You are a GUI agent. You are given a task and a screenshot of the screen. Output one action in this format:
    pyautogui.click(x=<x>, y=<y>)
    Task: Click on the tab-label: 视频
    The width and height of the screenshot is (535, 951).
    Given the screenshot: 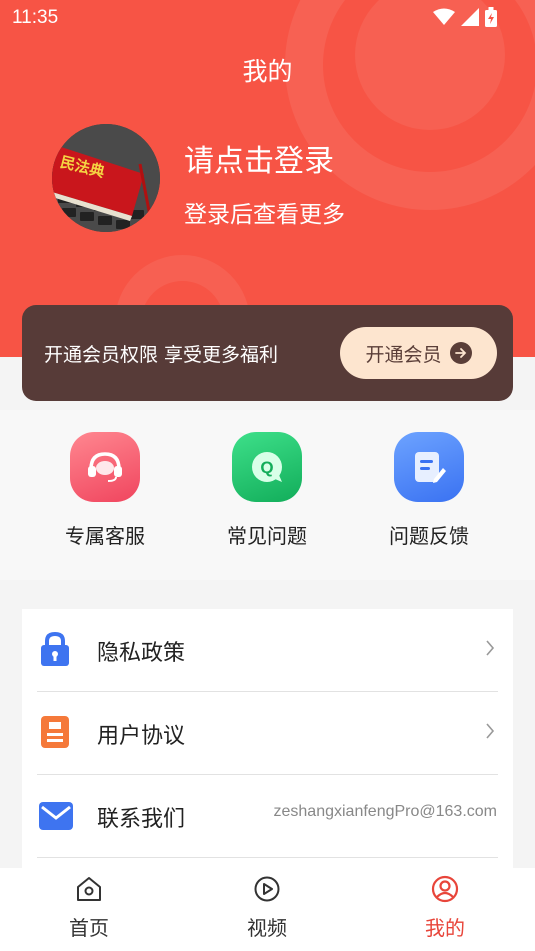 What is the action you would take?
    pyautogui.click(x=267, y=928)
    